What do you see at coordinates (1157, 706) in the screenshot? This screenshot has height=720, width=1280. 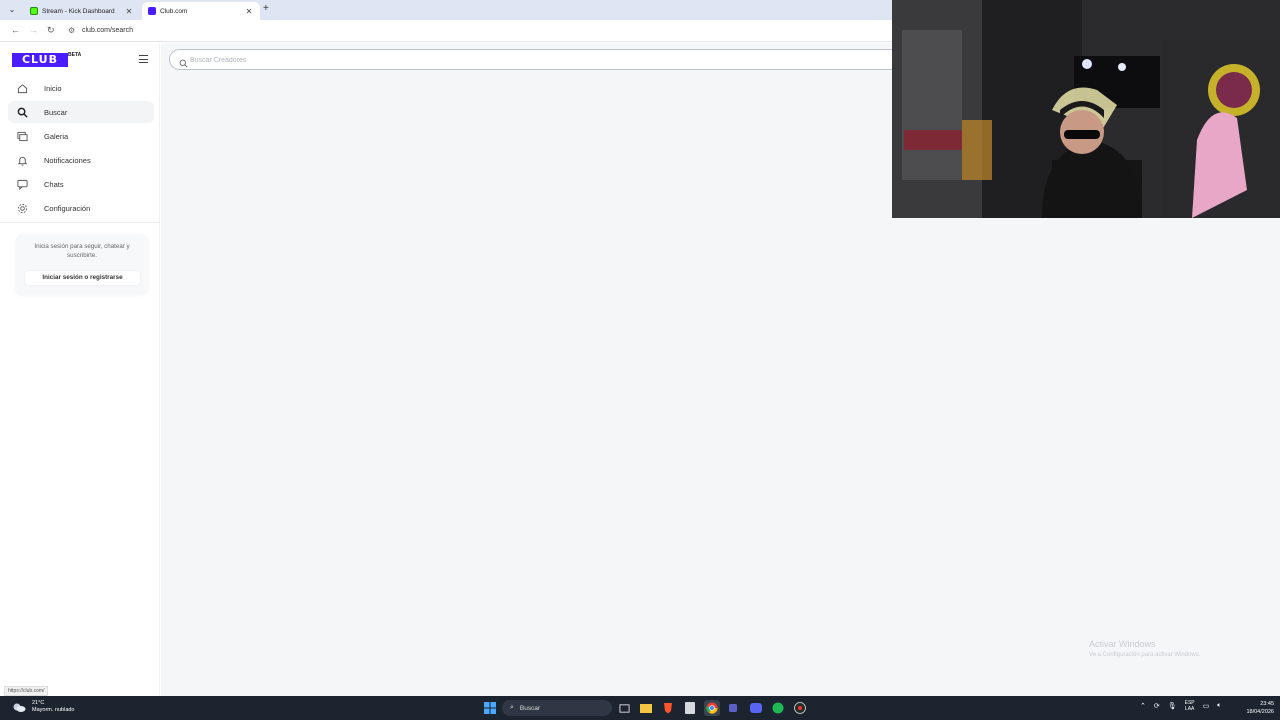 I see `update-icon: ⟳` at bounding box center [1157, 706].